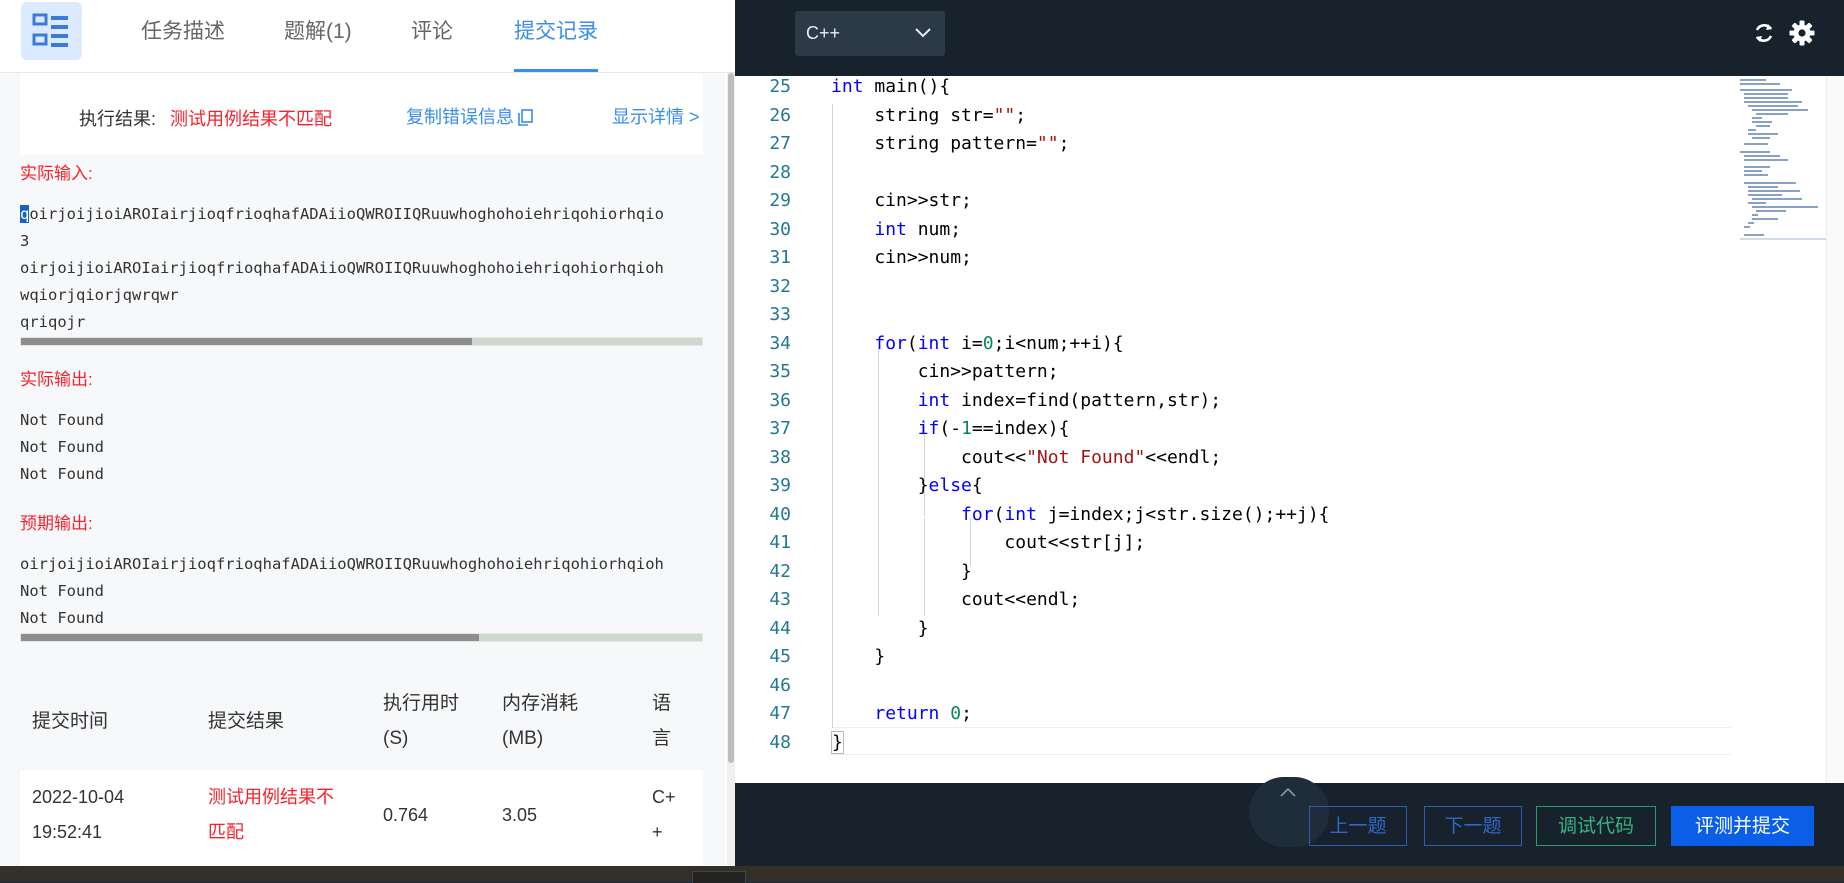 The width and height of the screenshot is (1844, 883). Describe the element at coordinates (780, 485) in the screenshot. I see `line-number: 39` at that location.